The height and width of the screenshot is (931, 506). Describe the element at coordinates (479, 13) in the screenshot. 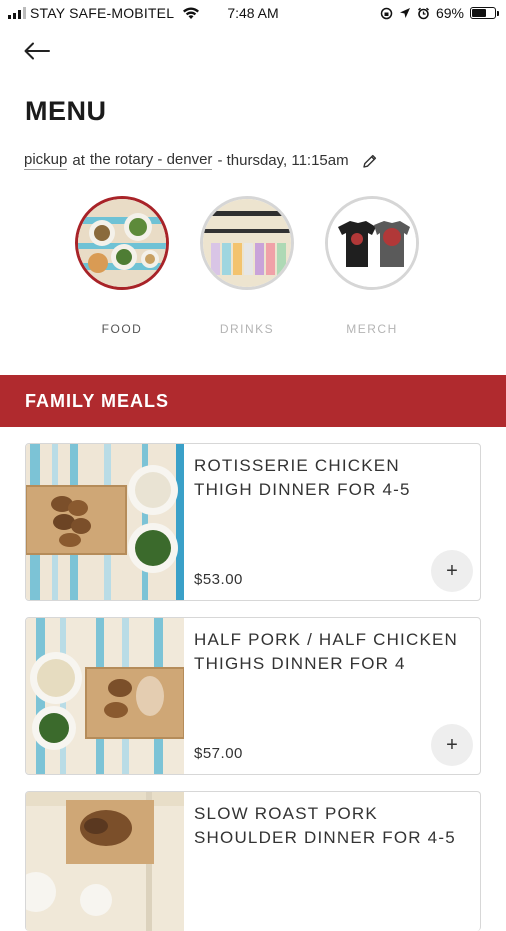

I see `battery-fill` at that location.